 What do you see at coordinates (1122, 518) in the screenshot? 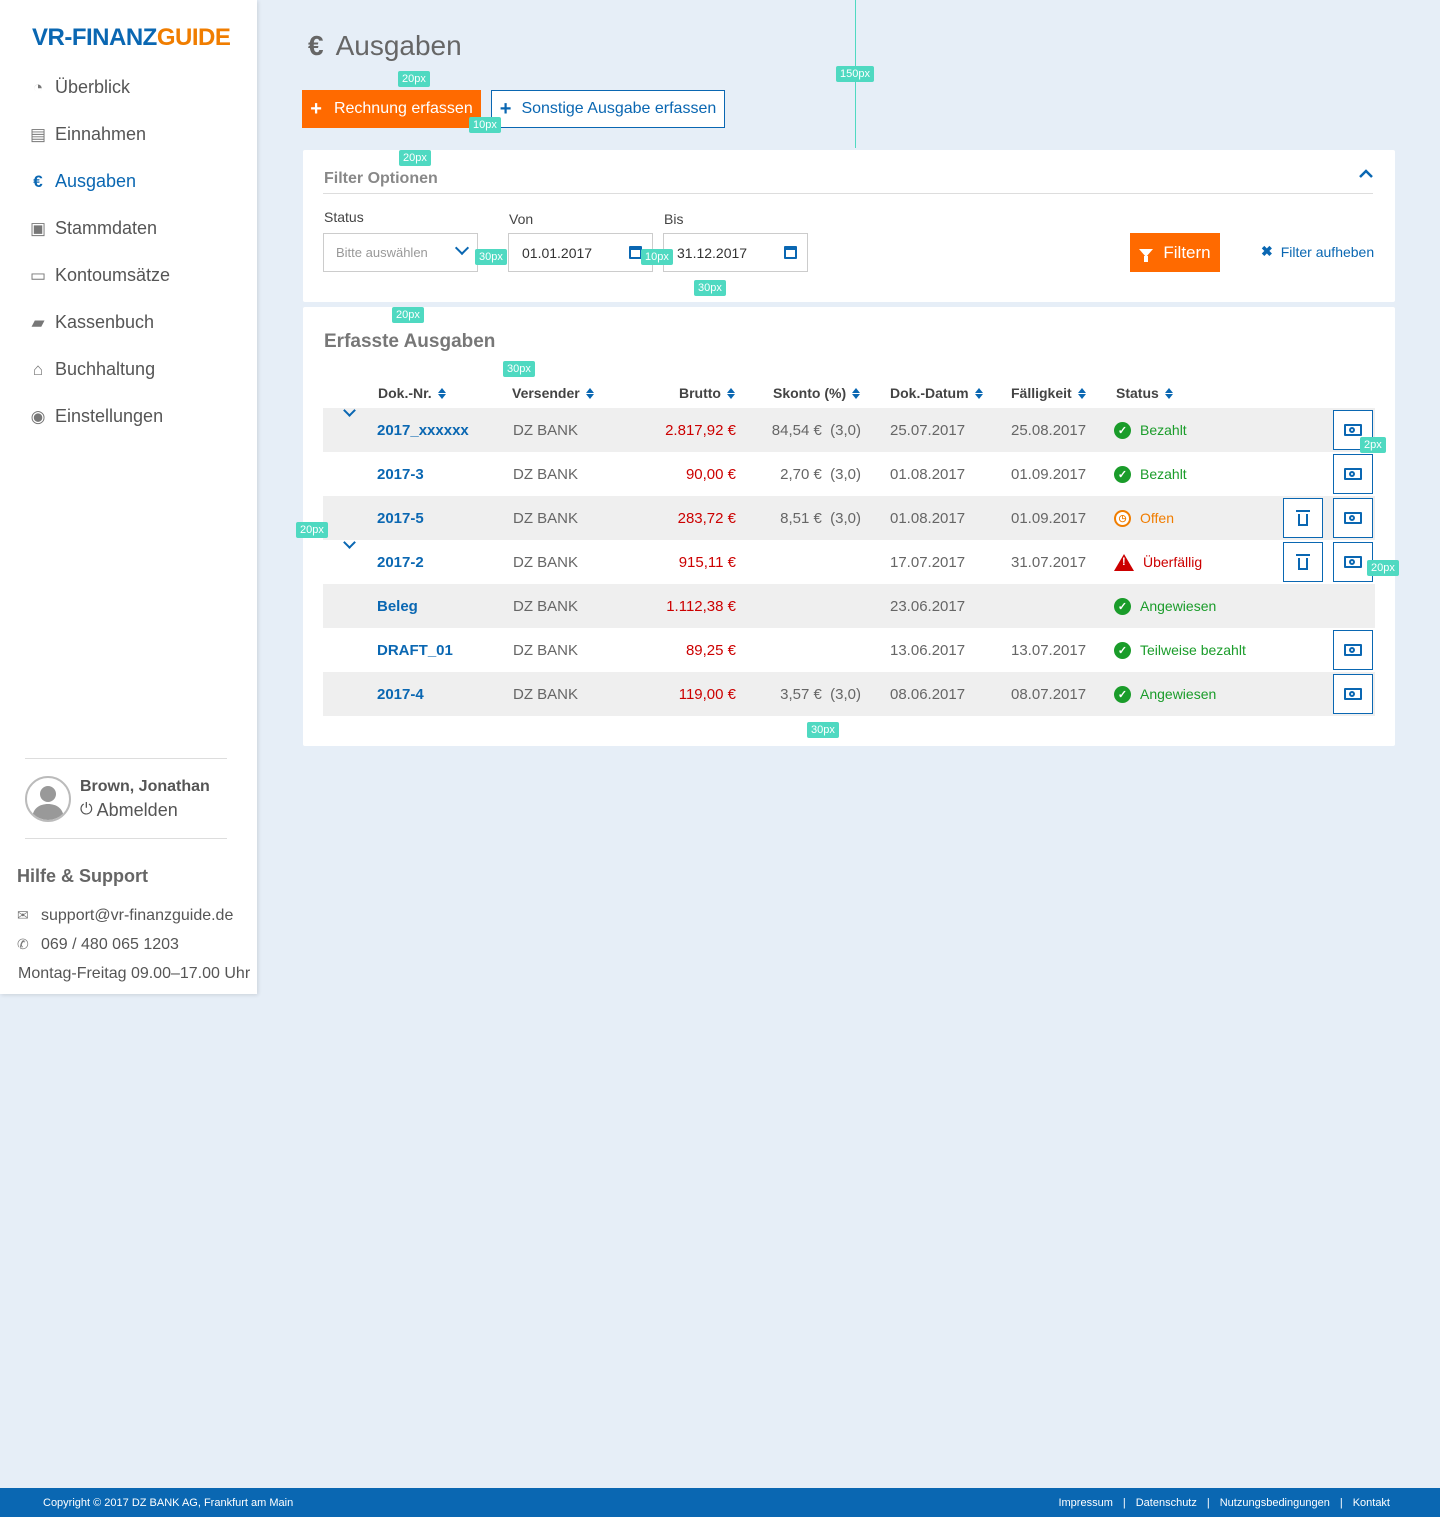
I see `clock-icon: ◷` at bounding box center [1122, 518].